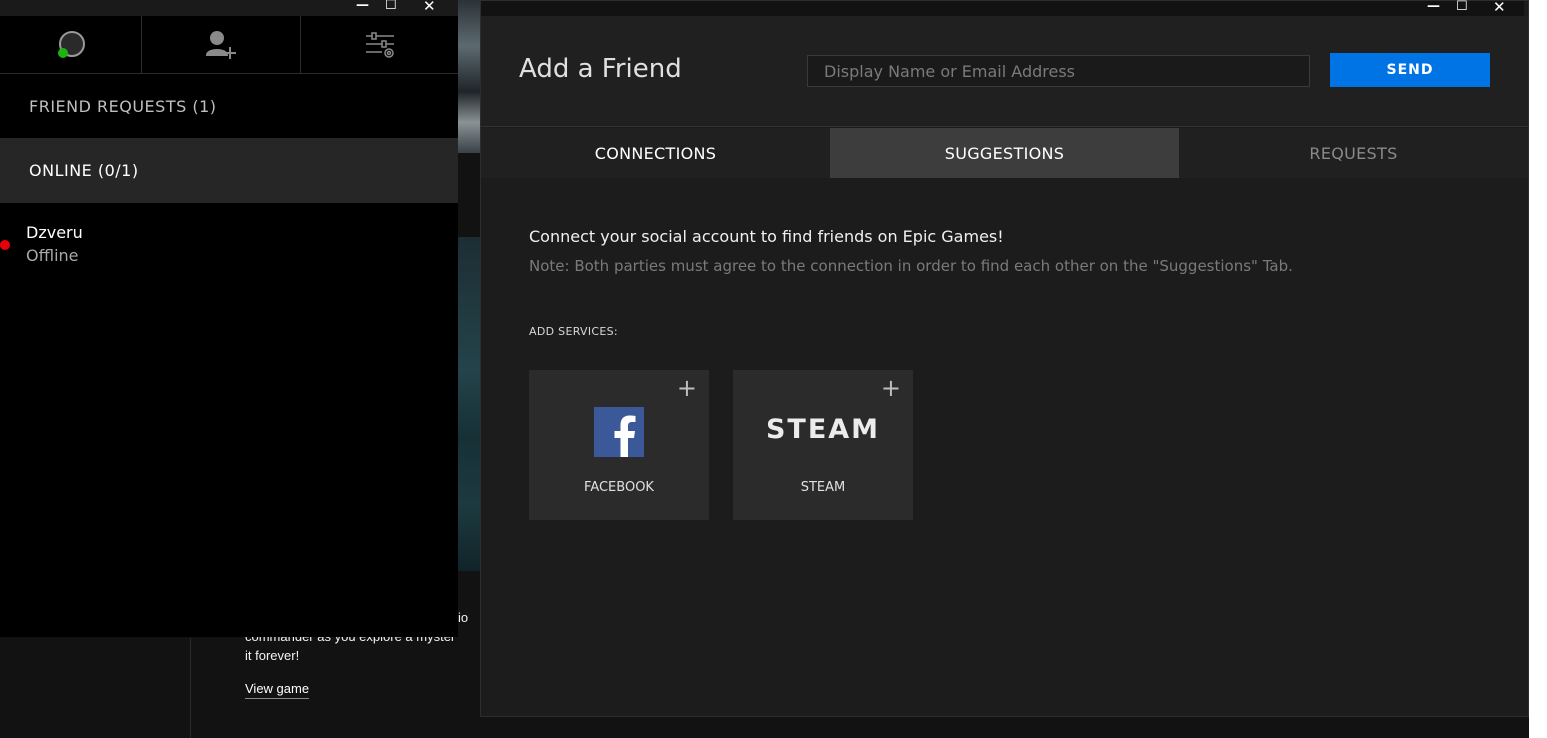 The image size is (1547, 738). I want to click on tab-bar: CONNECTIONS SUGGESTIONS REQUESTS, so click(1004, 153).